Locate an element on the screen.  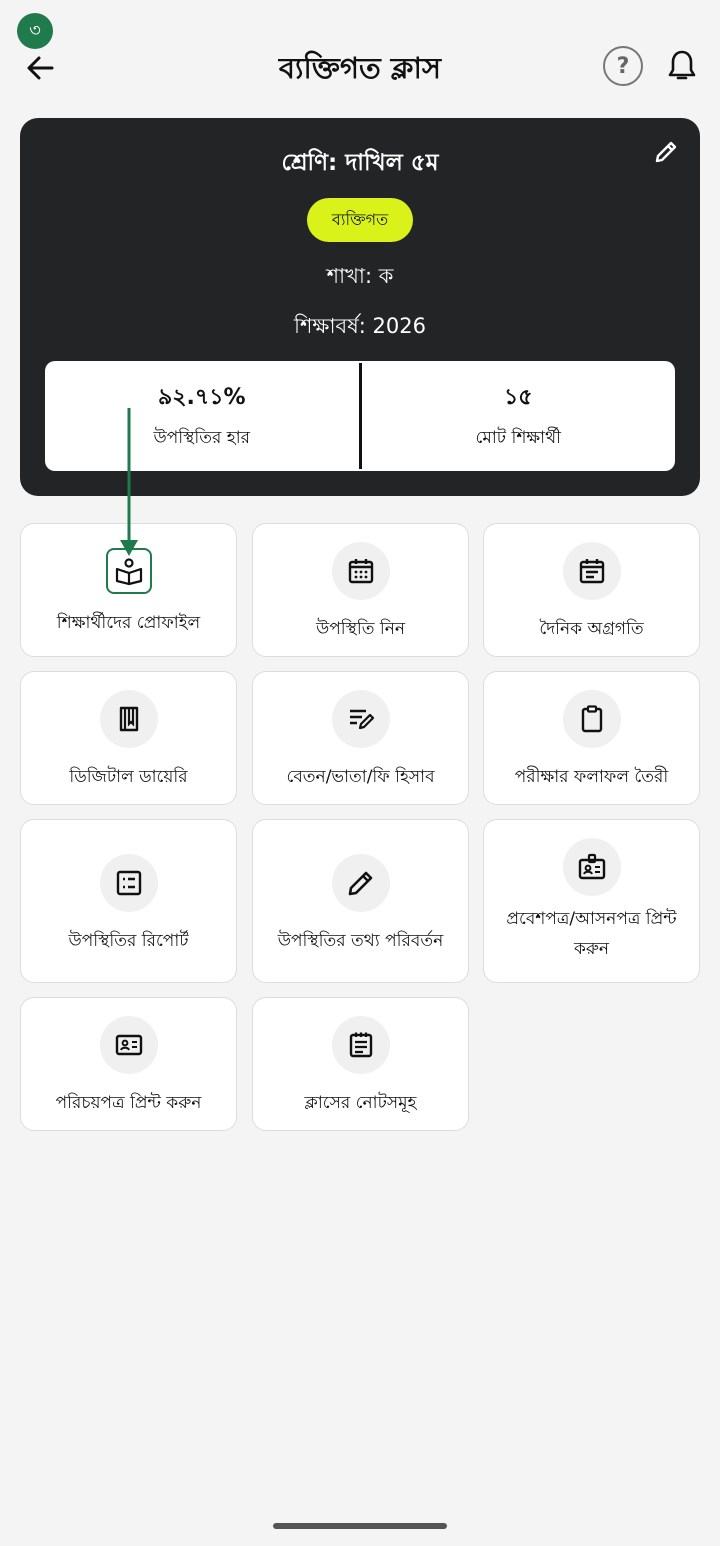
total-students-stat: ১৫ মোট শিক্ষার্থী is located at coordinates (519, 416).